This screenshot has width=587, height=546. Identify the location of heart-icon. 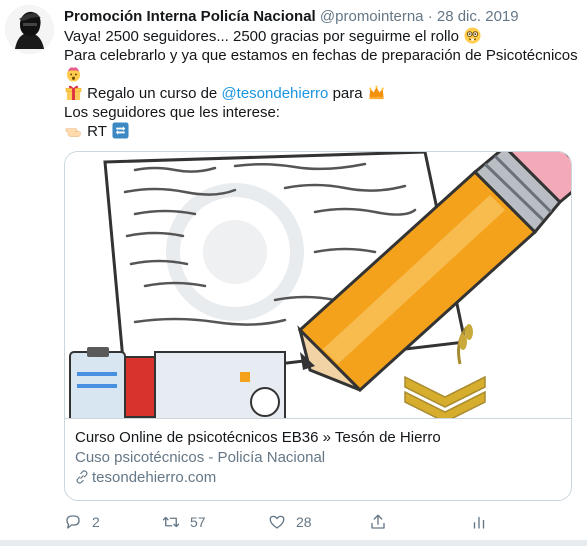
(277, 522).